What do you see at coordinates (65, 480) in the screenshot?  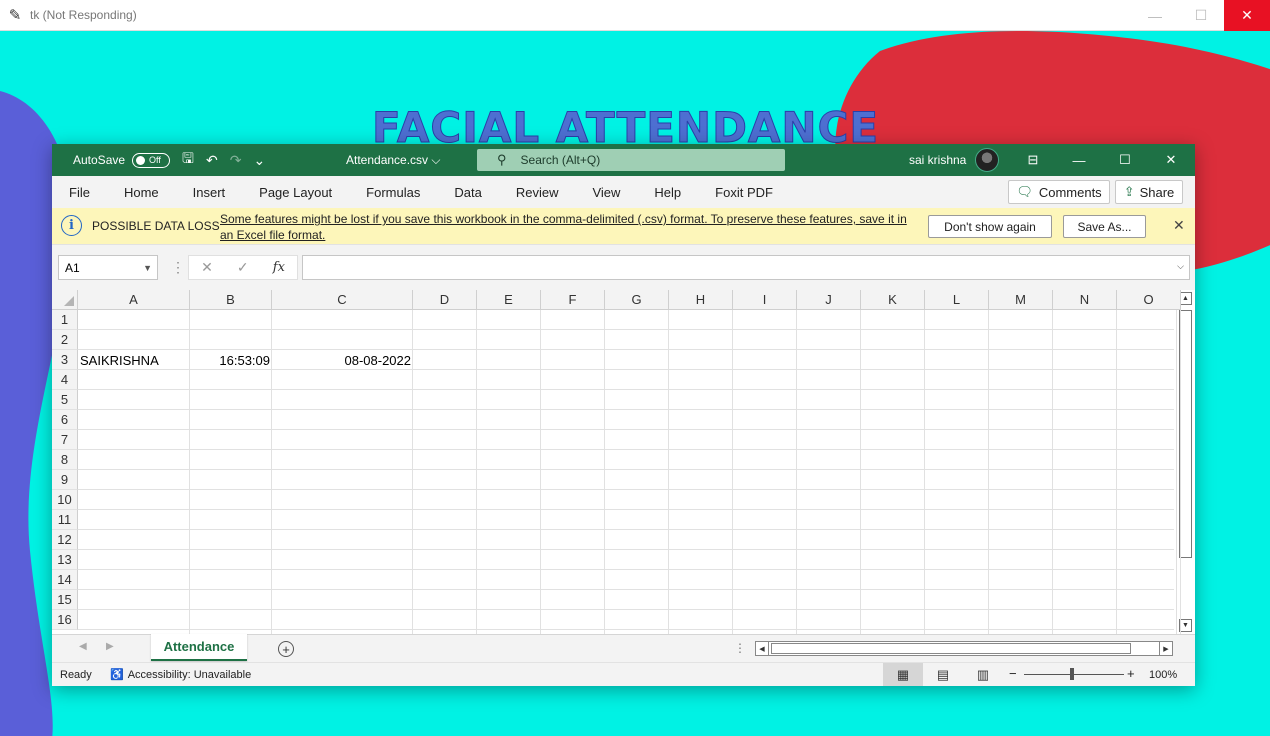 I see `row-header-9: 9` at bounding box center [65, 480].